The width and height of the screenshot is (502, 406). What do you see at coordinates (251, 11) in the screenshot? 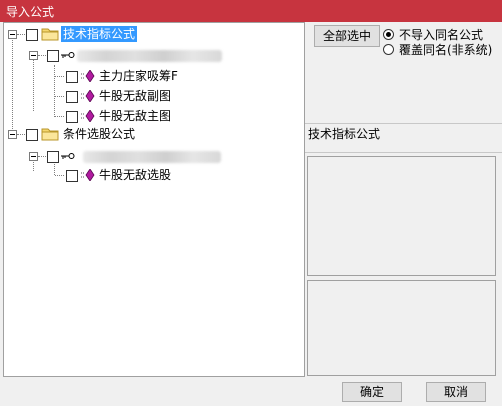
I see `title-bar: 导入公式` at bounding box center [251, 11].